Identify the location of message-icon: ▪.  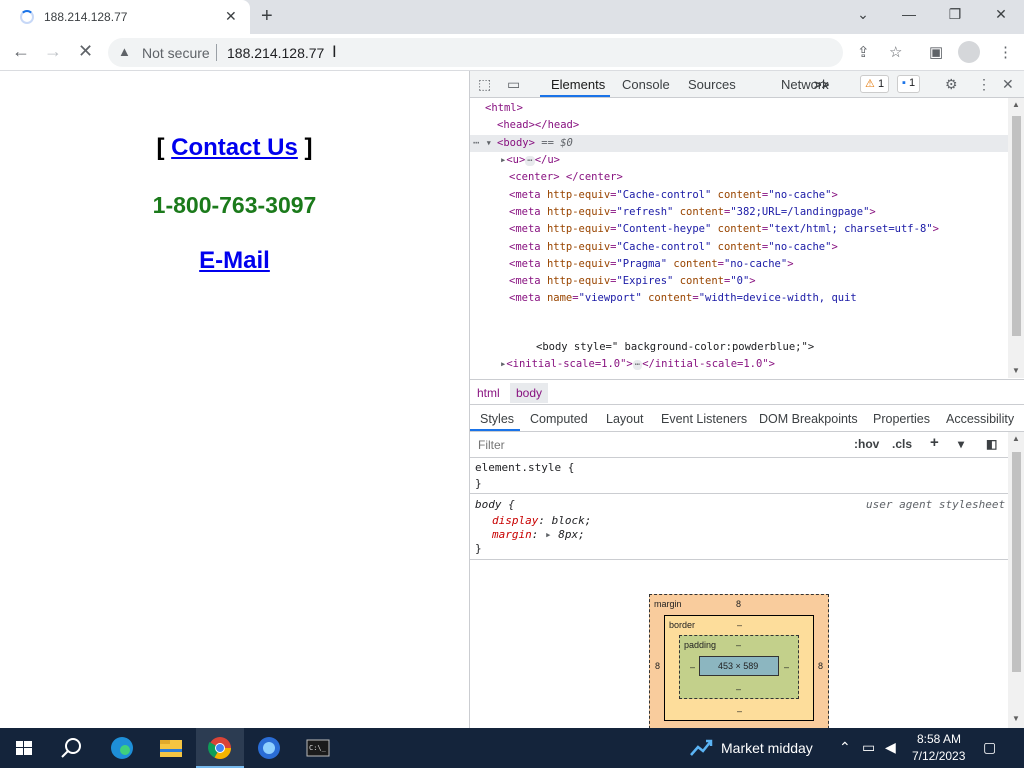
(904, 83).